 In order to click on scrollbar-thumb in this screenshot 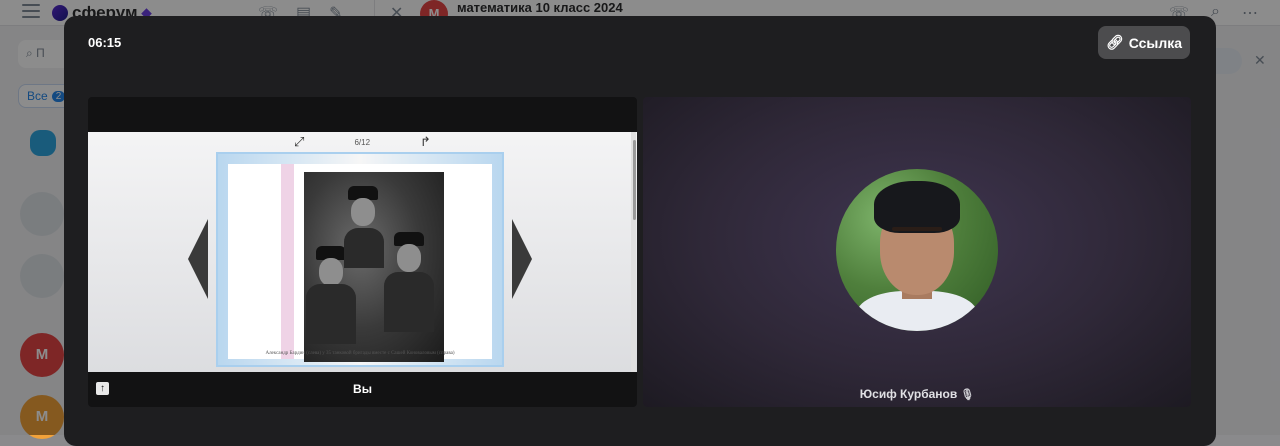, I will do `click(634, 180)`.